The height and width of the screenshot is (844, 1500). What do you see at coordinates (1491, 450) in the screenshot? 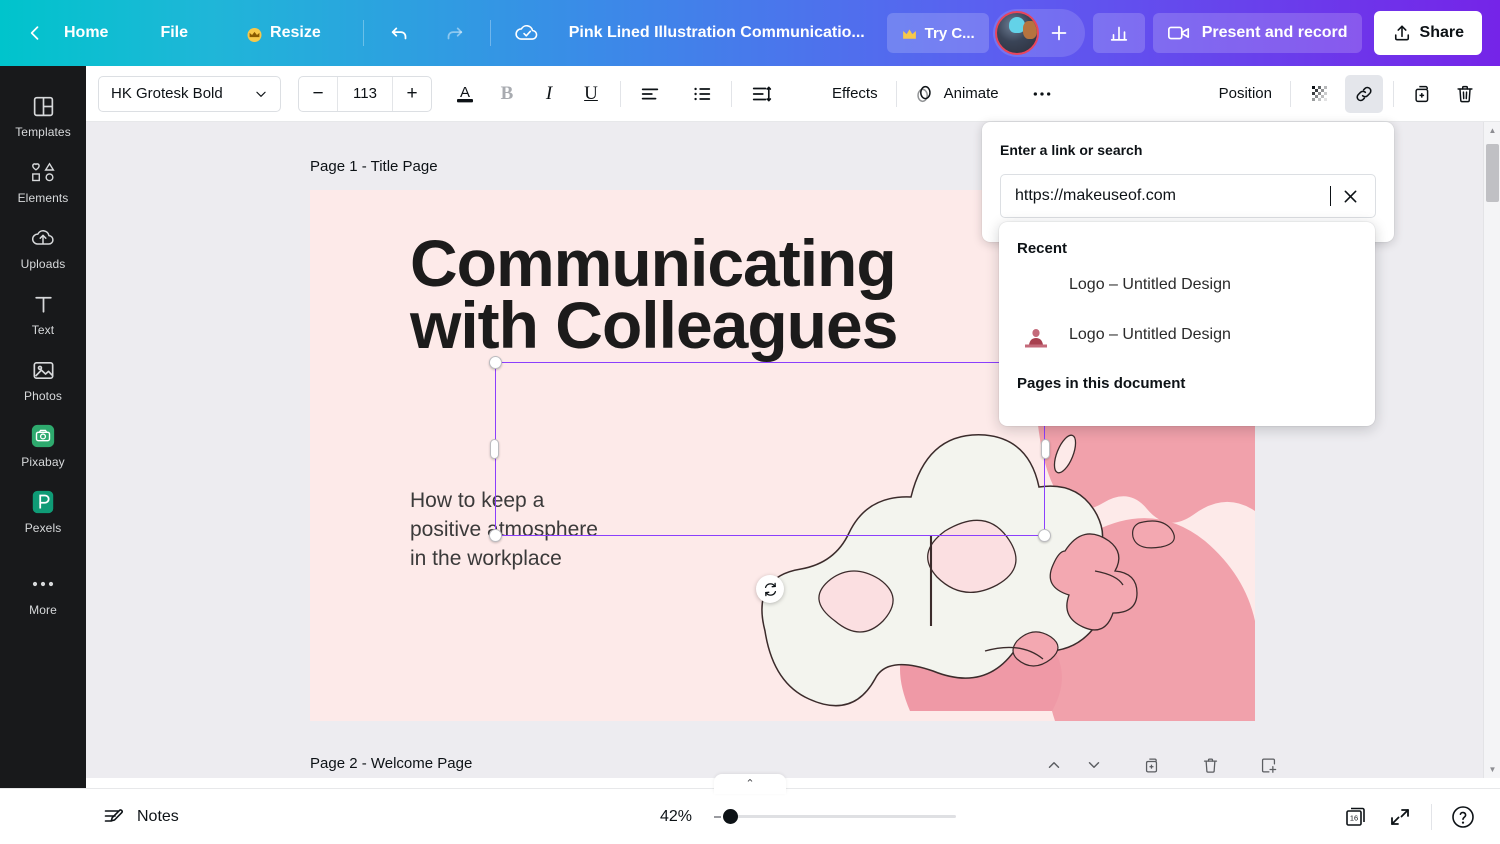
I see `vertical-scrollbar: ▲ ▼` at bounding box center [1491, 450].